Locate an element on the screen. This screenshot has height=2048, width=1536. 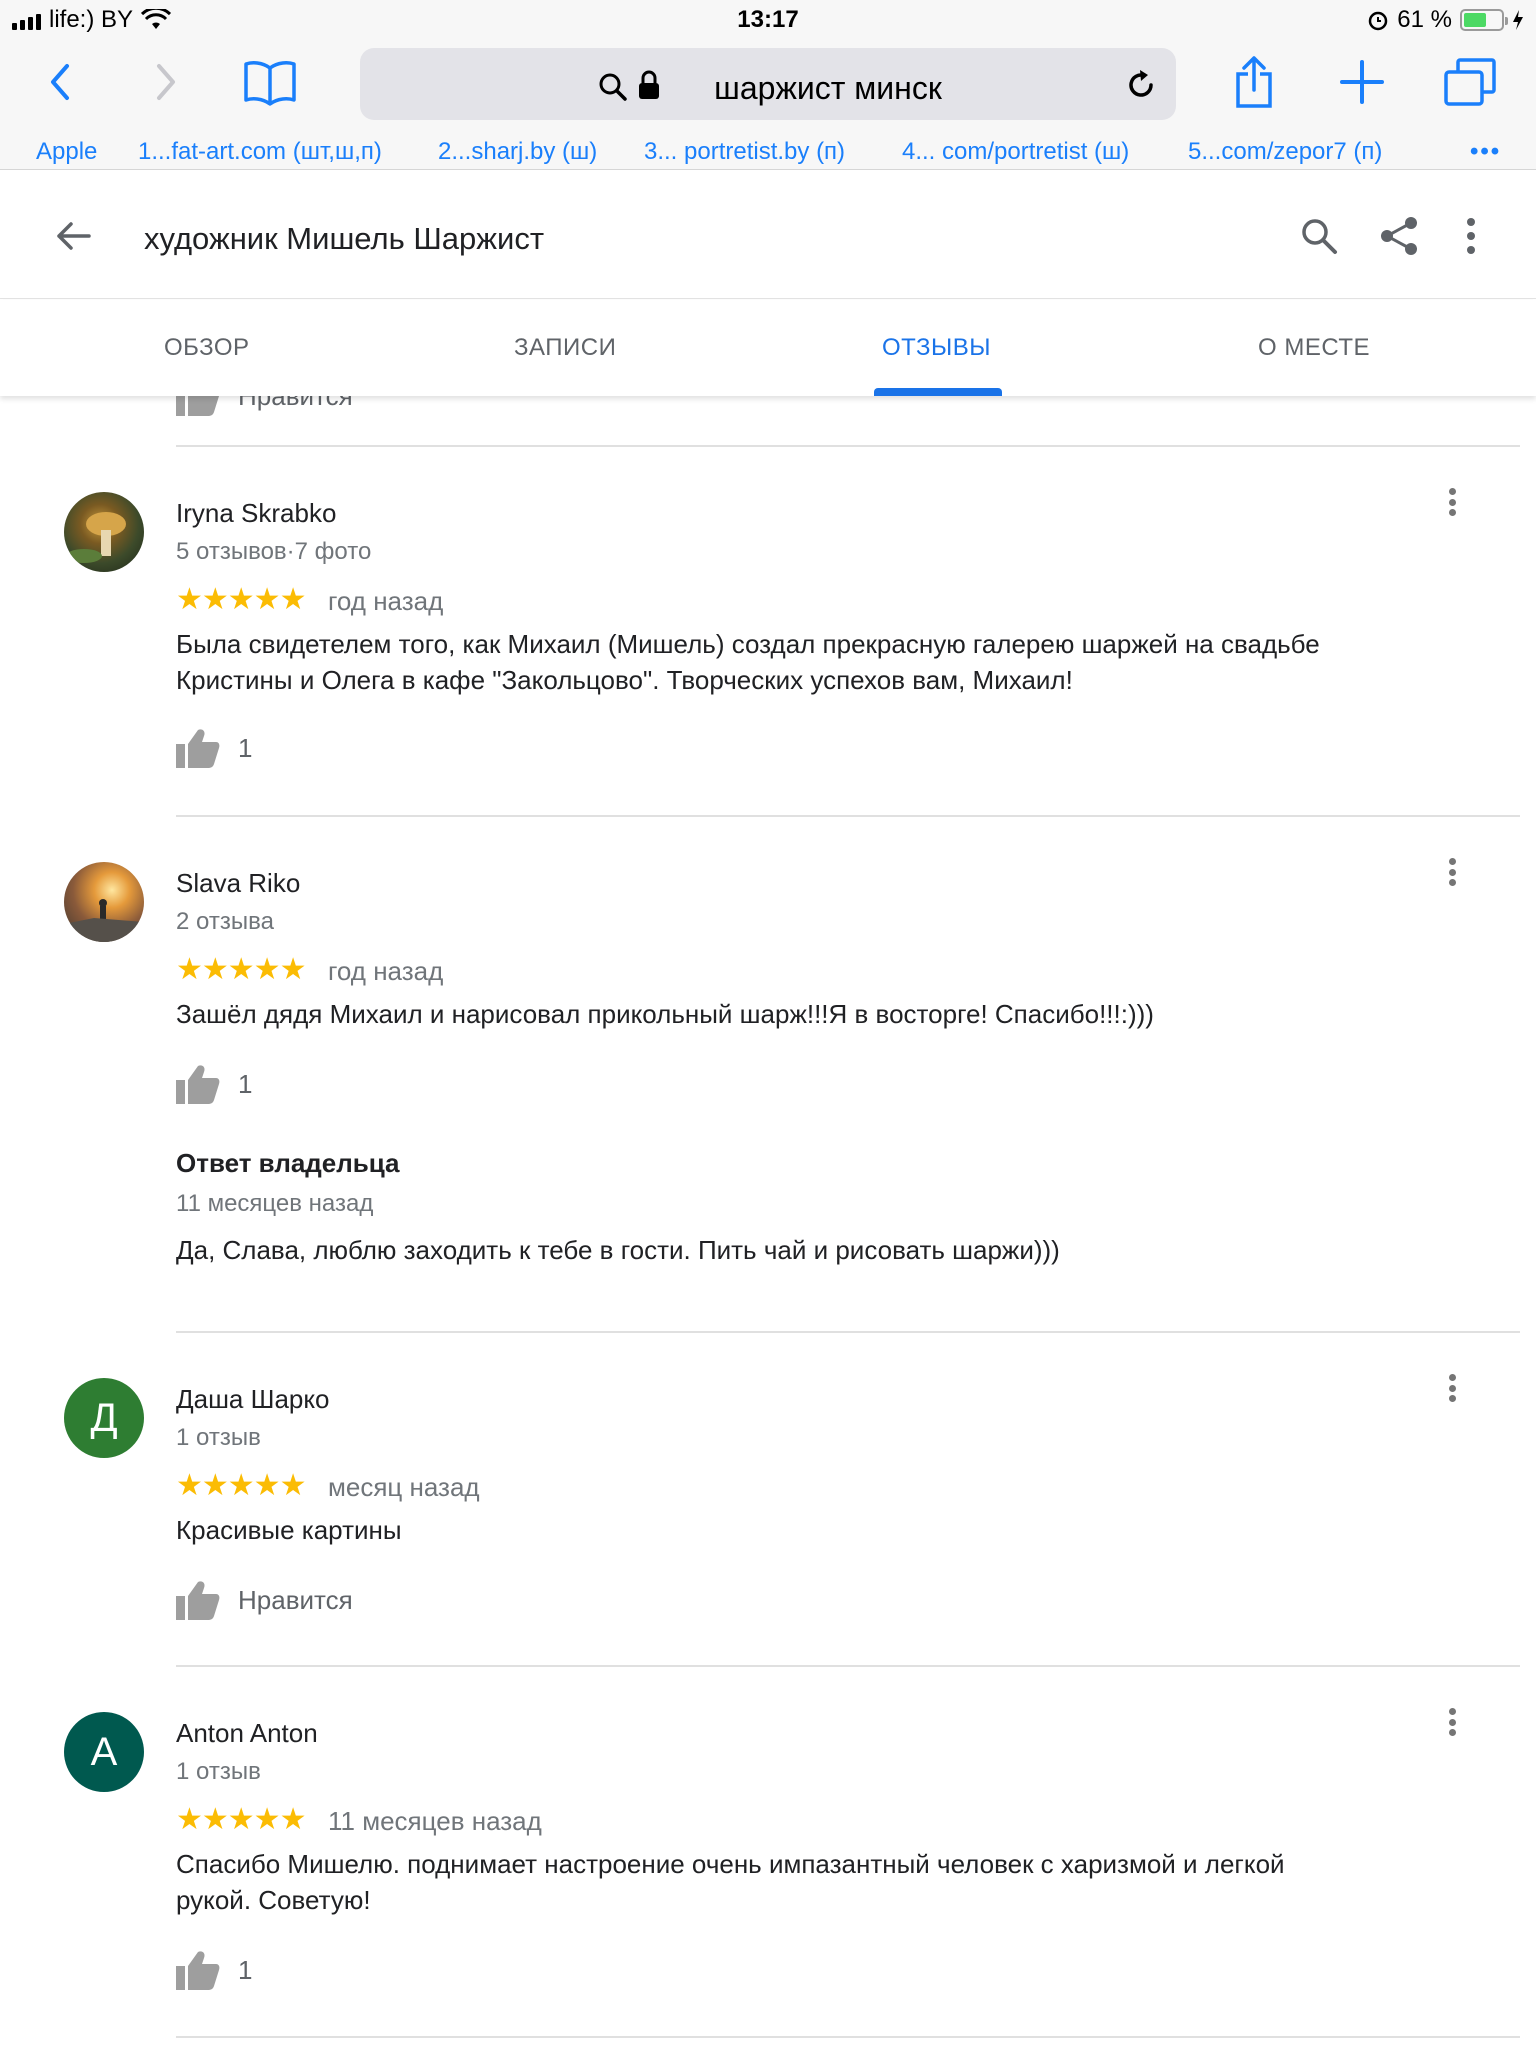
battery-percent: 61 % is located at coordinates (1424, 19).